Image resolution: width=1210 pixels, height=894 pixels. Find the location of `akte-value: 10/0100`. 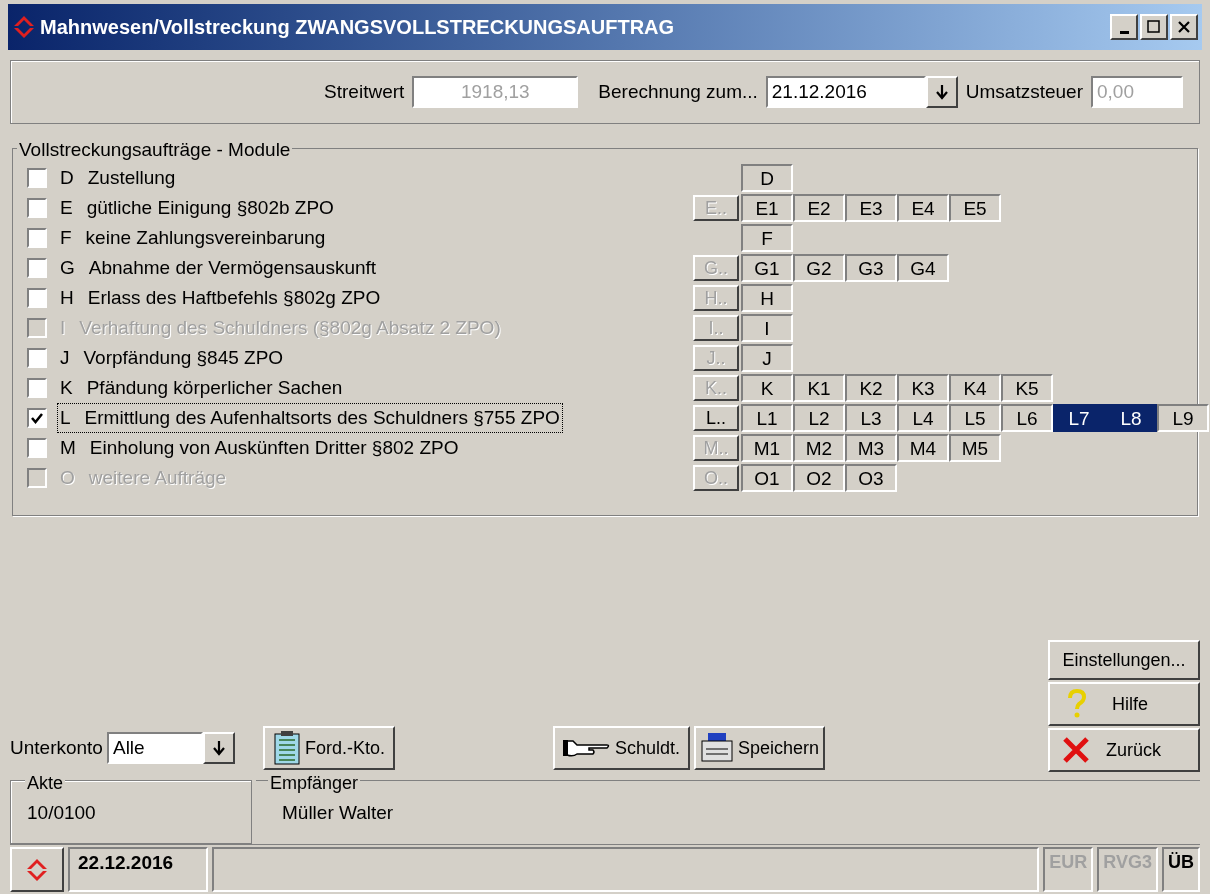

akte-value: 10/0100 is located at coordinates (61, 812).